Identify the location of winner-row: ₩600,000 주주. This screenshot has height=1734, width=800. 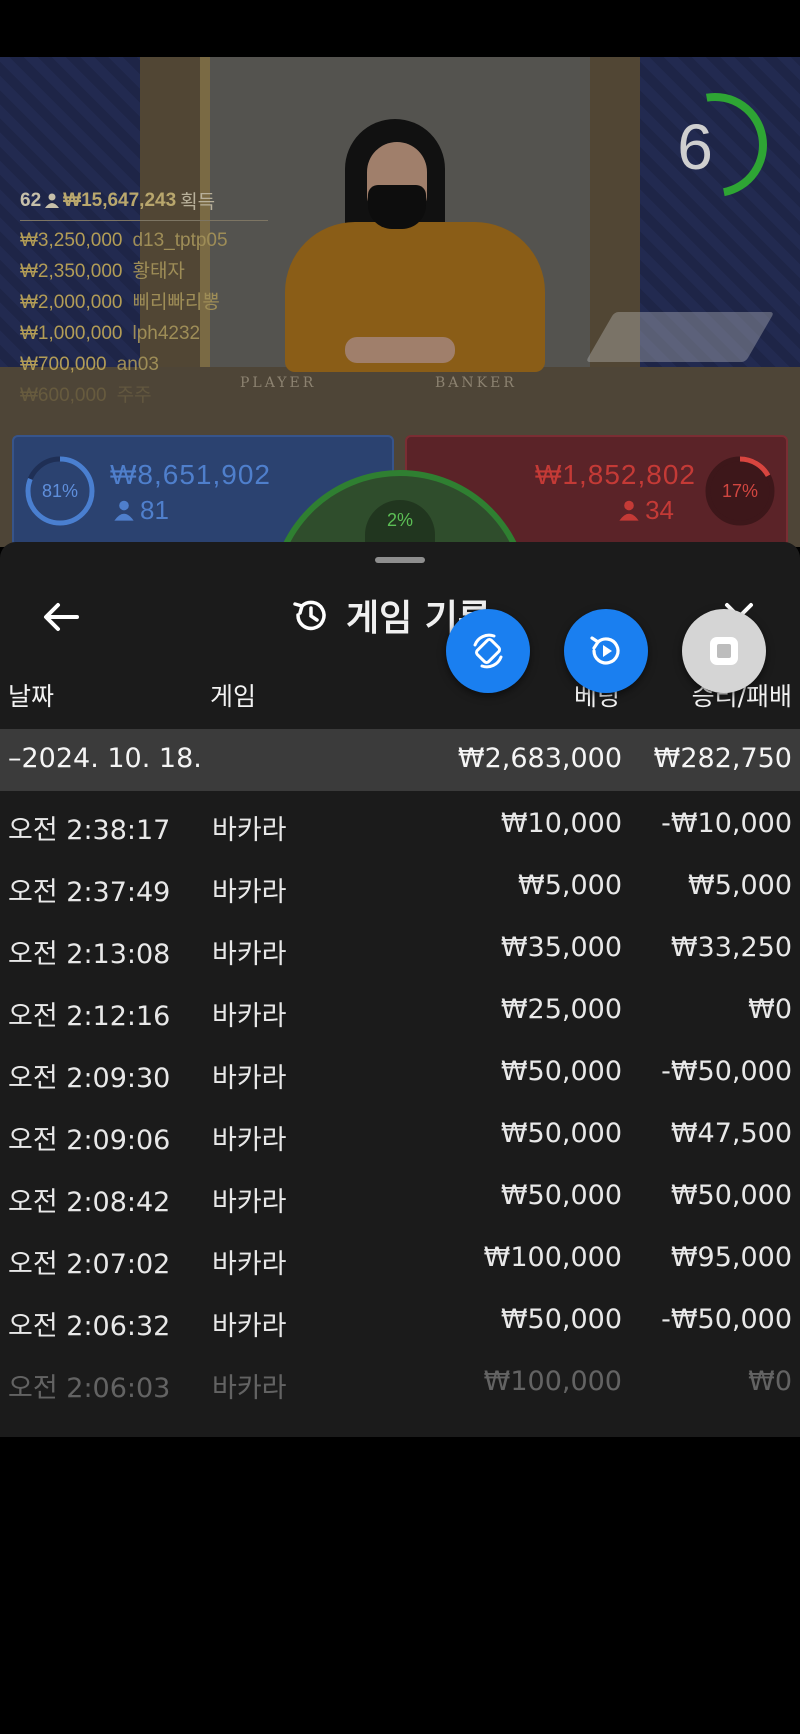
(144, 395).